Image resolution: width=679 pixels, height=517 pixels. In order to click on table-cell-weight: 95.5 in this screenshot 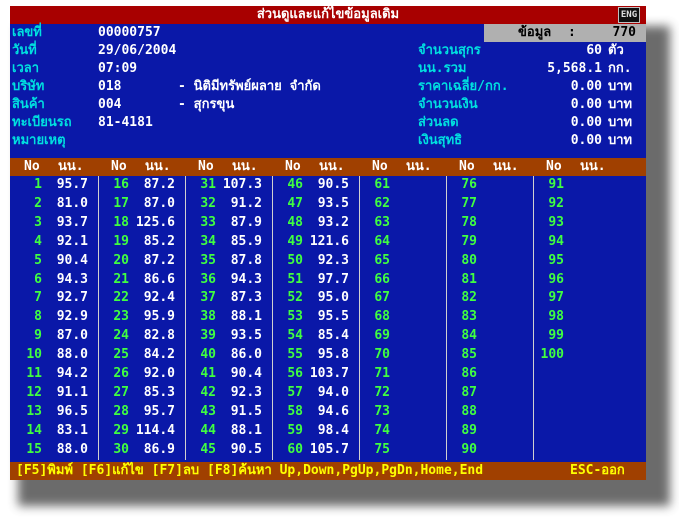, I will do `click(325, 317)`.